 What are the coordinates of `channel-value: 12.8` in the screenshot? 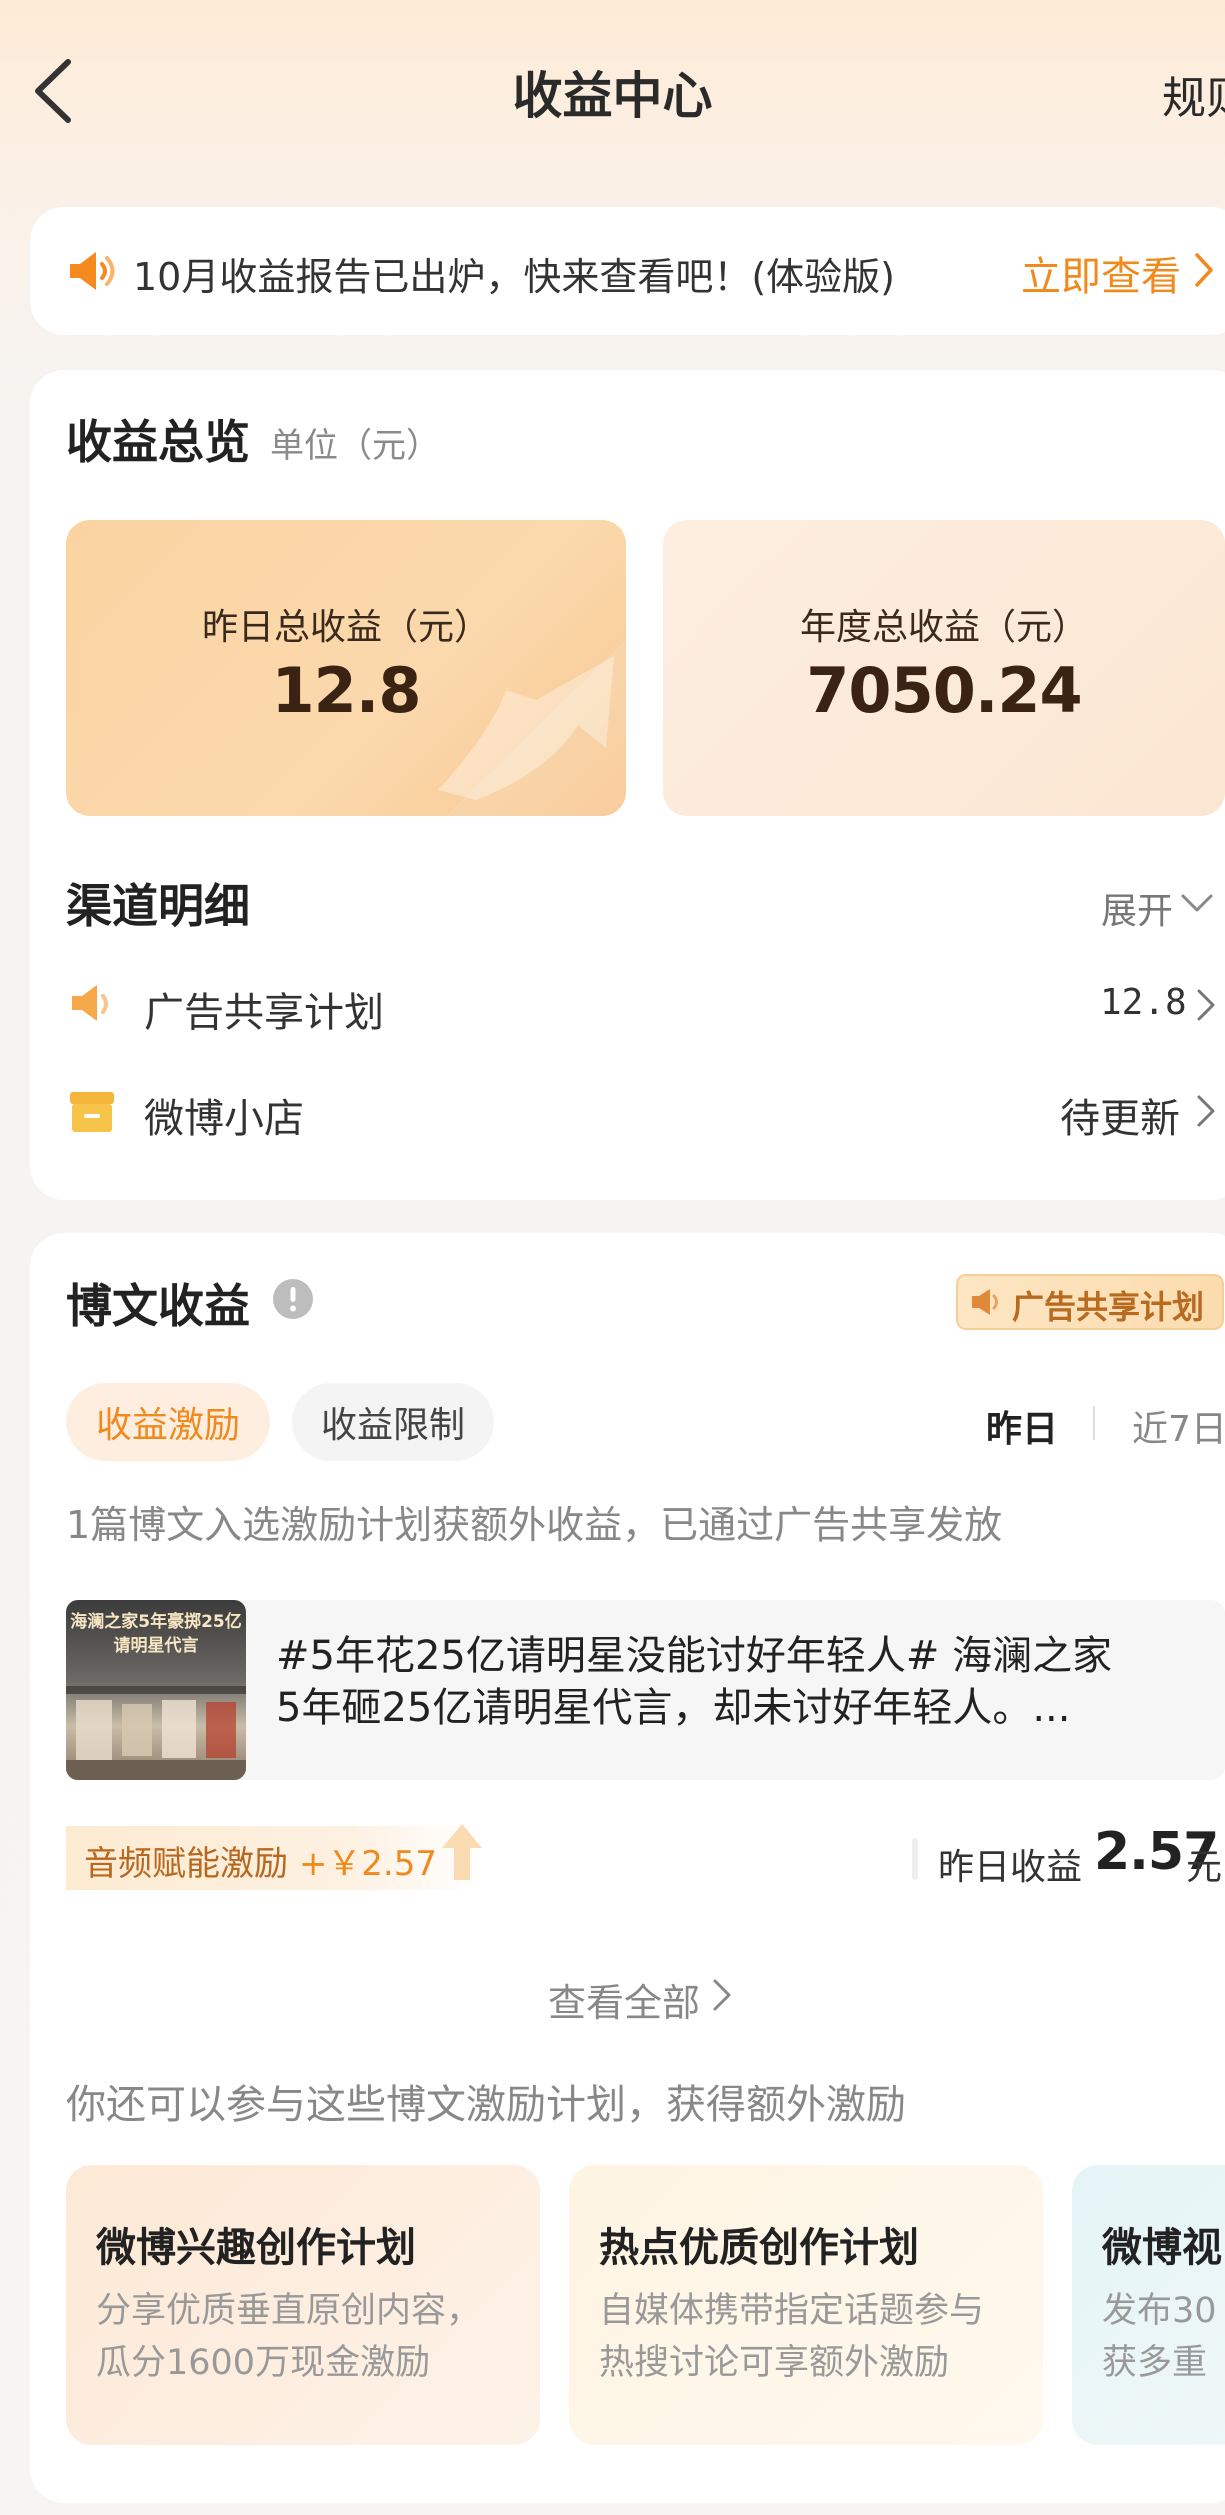 It's located at (1143, 1002).